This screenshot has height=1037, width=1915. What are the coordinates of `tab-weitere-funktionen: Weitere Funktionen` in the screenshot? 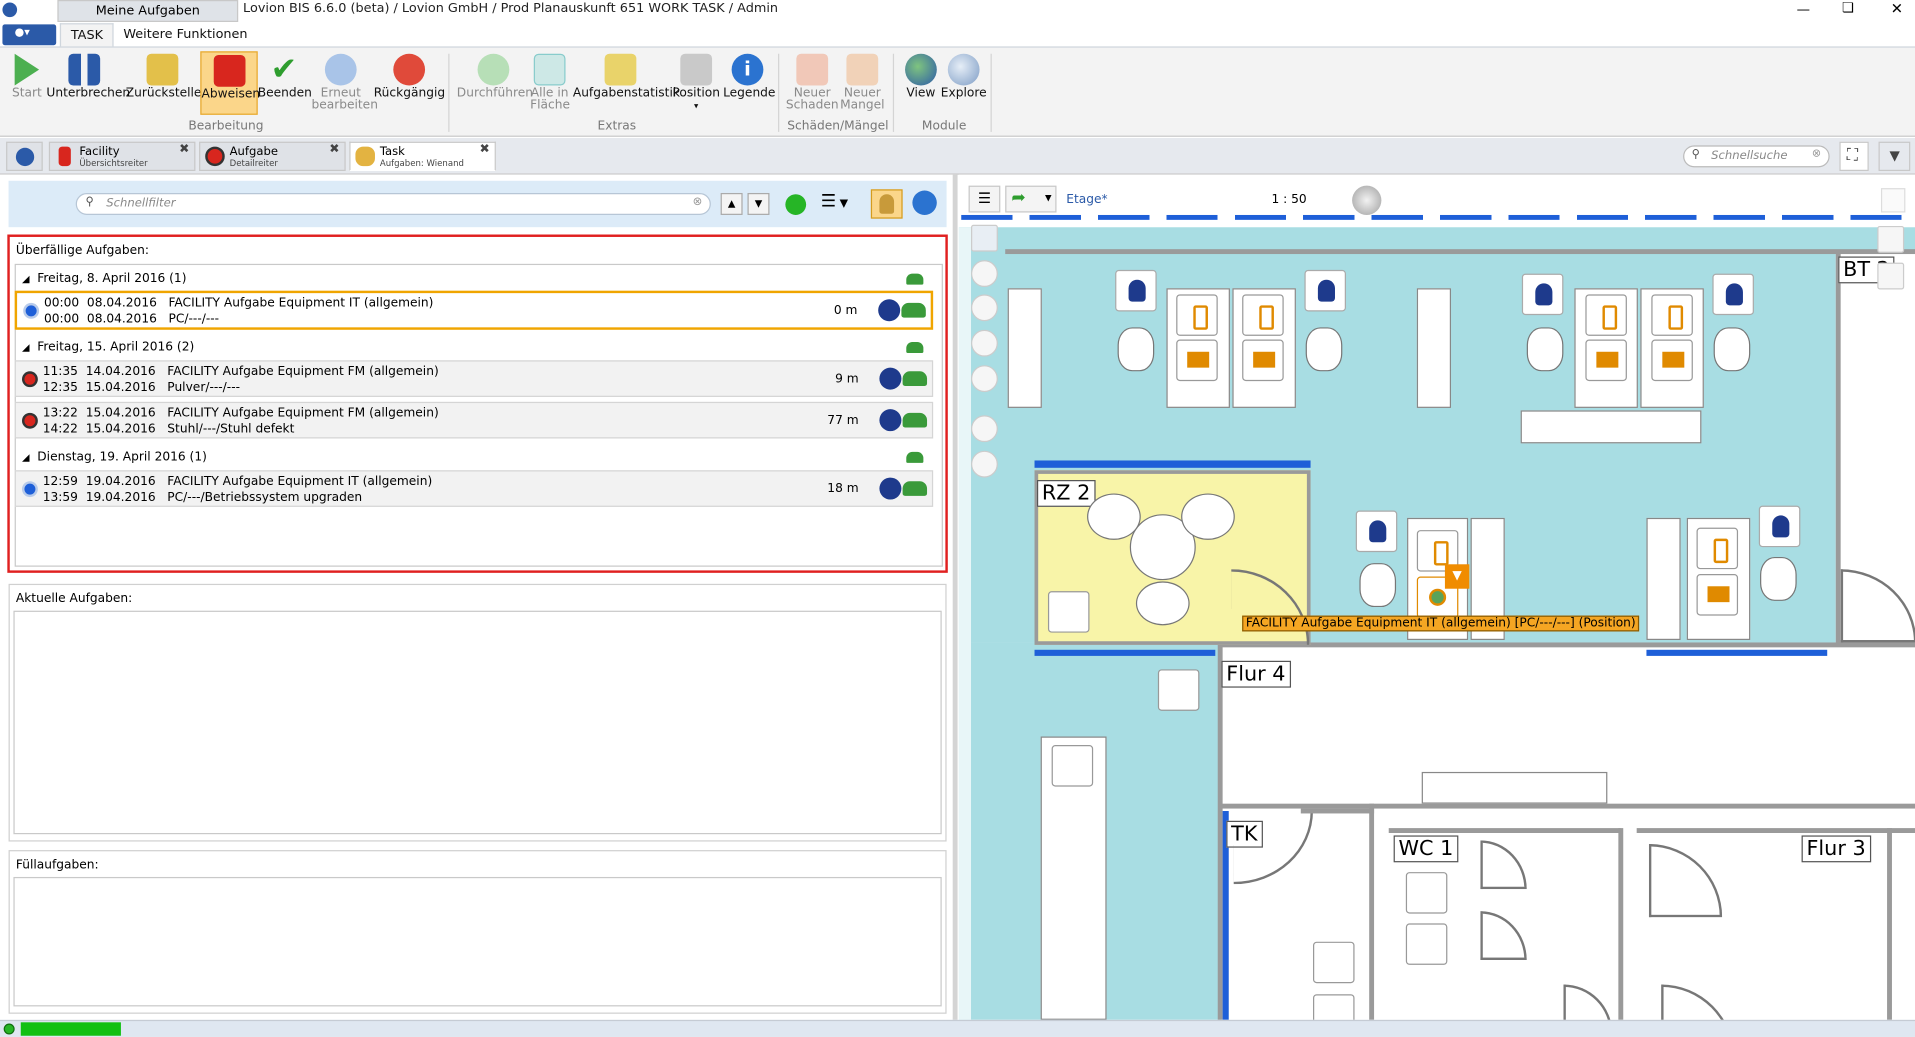 It's located at (186, 35).